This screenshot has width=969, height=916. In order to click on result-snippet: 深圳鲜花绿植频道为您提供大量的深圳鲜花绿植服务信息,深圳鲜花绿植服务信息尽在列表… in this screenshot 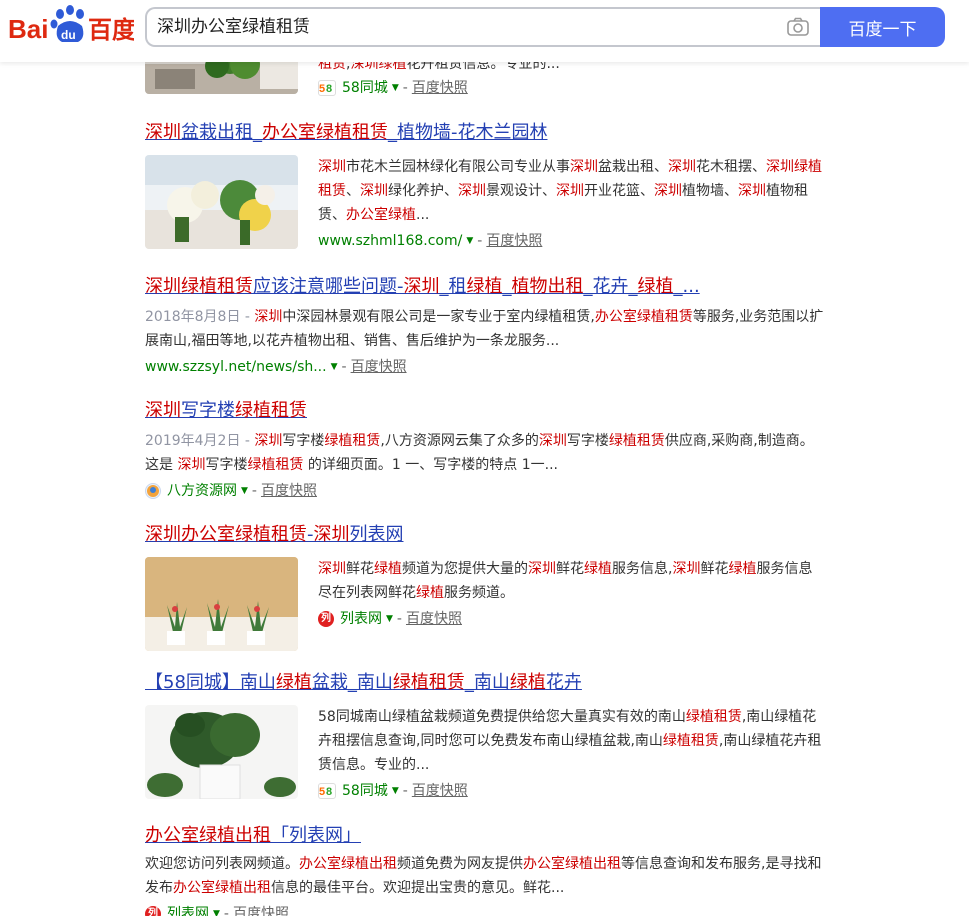, I will do `click(565, 581)`.